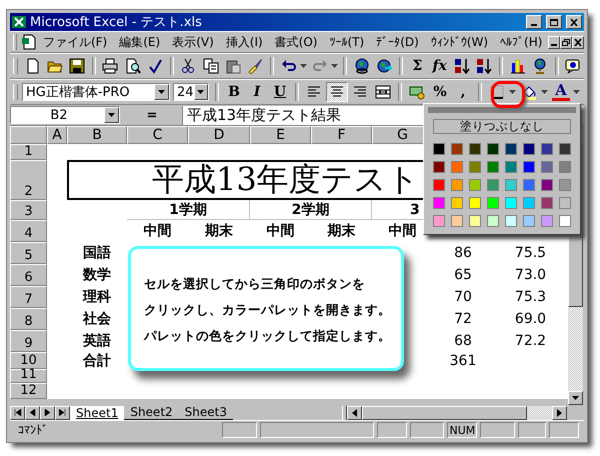 The height and width of the screenshot is (456, 600). I want to click on undo-arrow-icon, so click(288, 66).